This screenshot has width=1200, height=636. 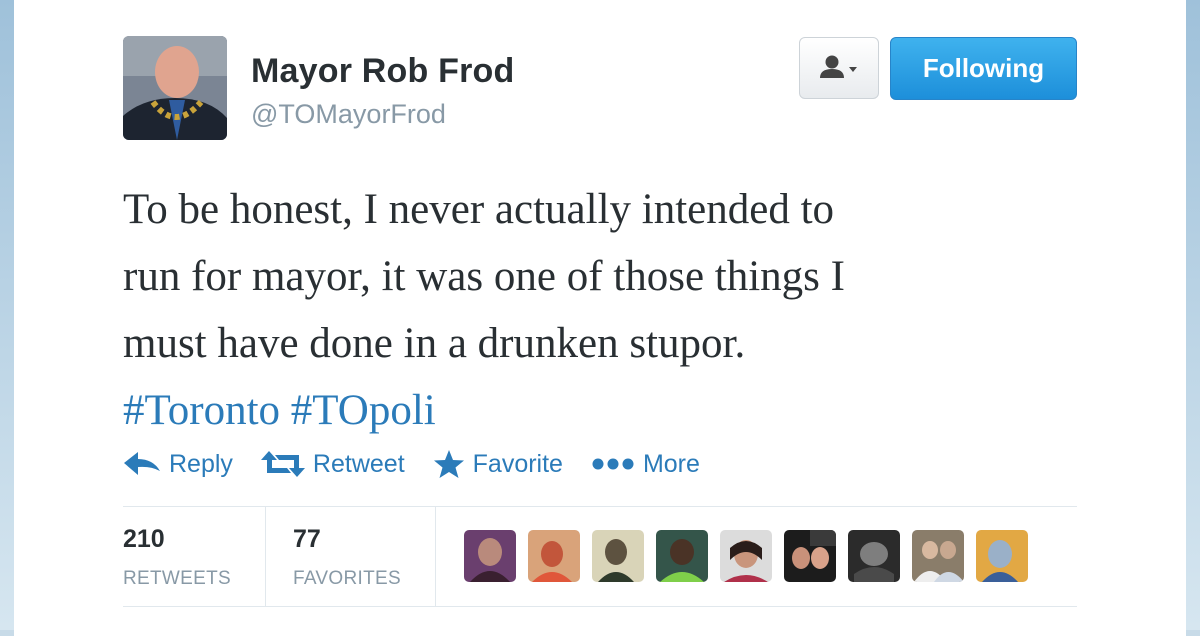 I want to click on background-right-edge, so click(x=1193, y=315).